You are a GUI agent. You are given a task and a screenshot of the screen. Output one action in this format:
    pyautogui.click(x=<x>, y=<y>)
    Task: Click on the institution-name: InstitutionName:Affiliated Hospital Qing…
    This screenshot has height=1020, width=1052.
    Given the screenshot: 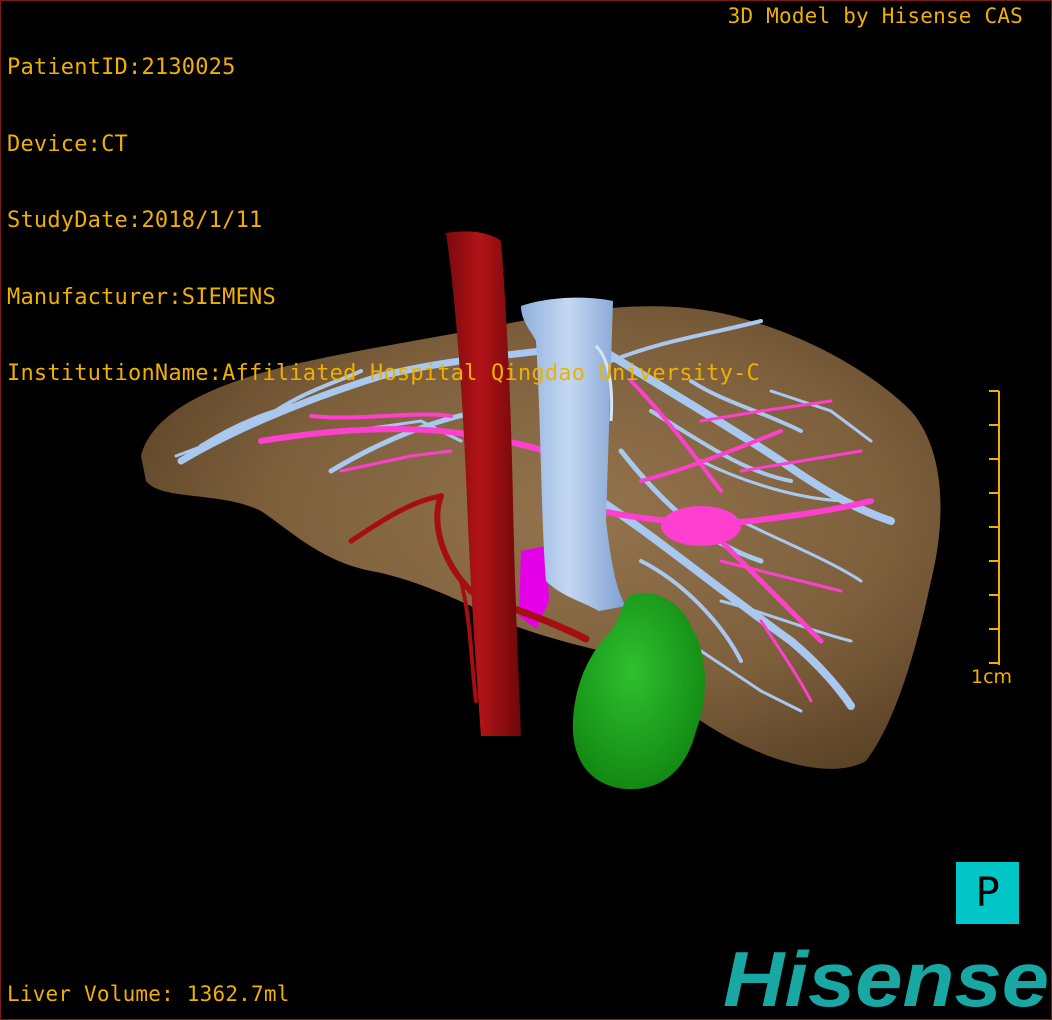 What is the action you would take?
    pyautogui.click(x=383, y=373)
    